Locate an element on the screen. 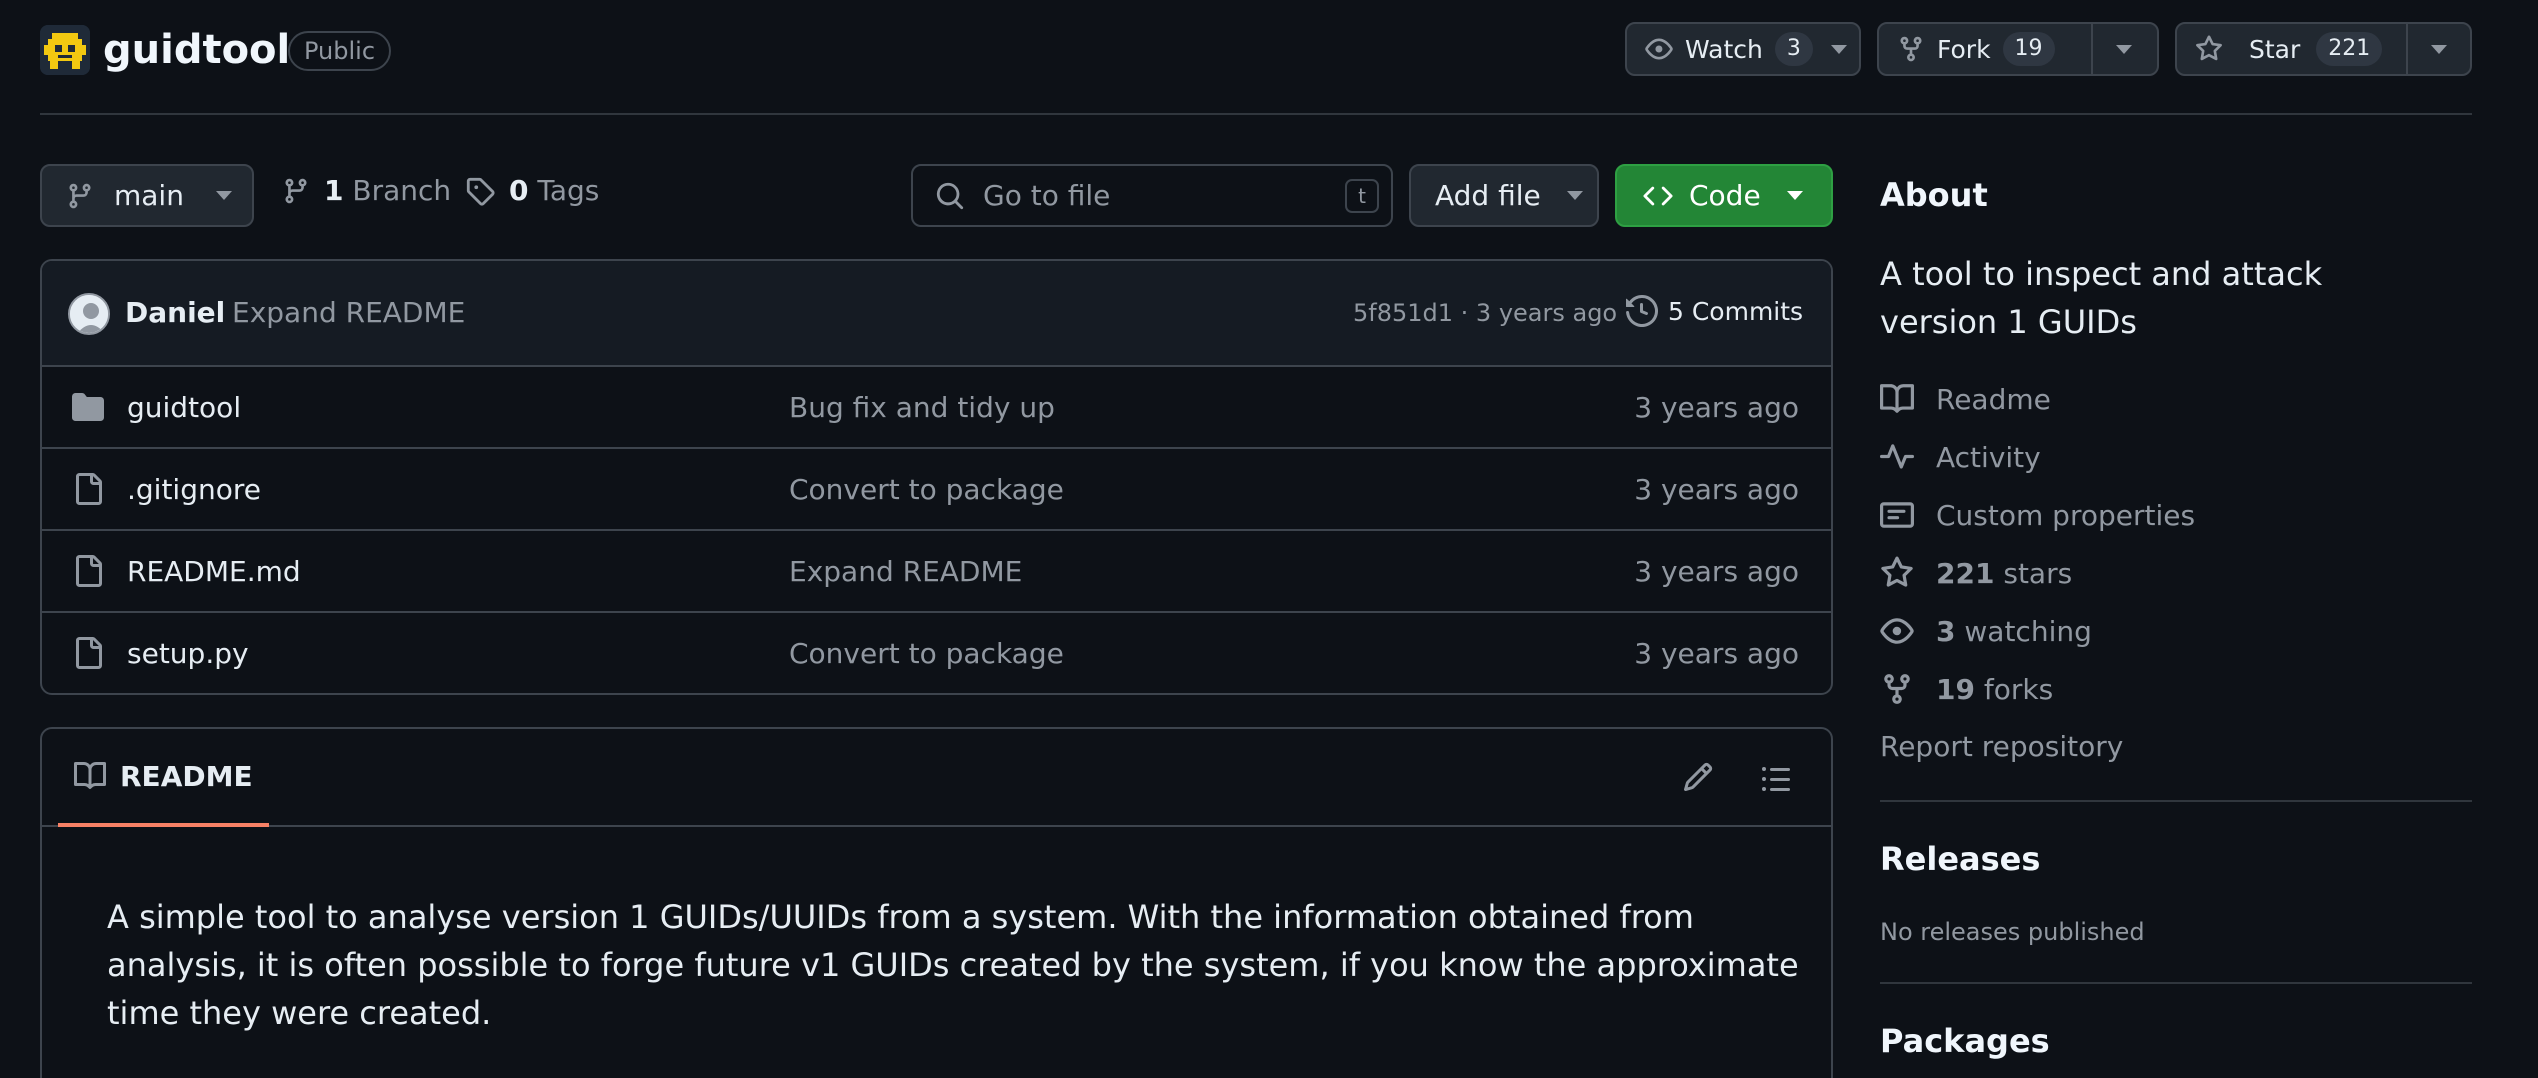 This screenshot has width=2538, height=1078. file-commit-message: Expand README is located at coordinates (905, 571).